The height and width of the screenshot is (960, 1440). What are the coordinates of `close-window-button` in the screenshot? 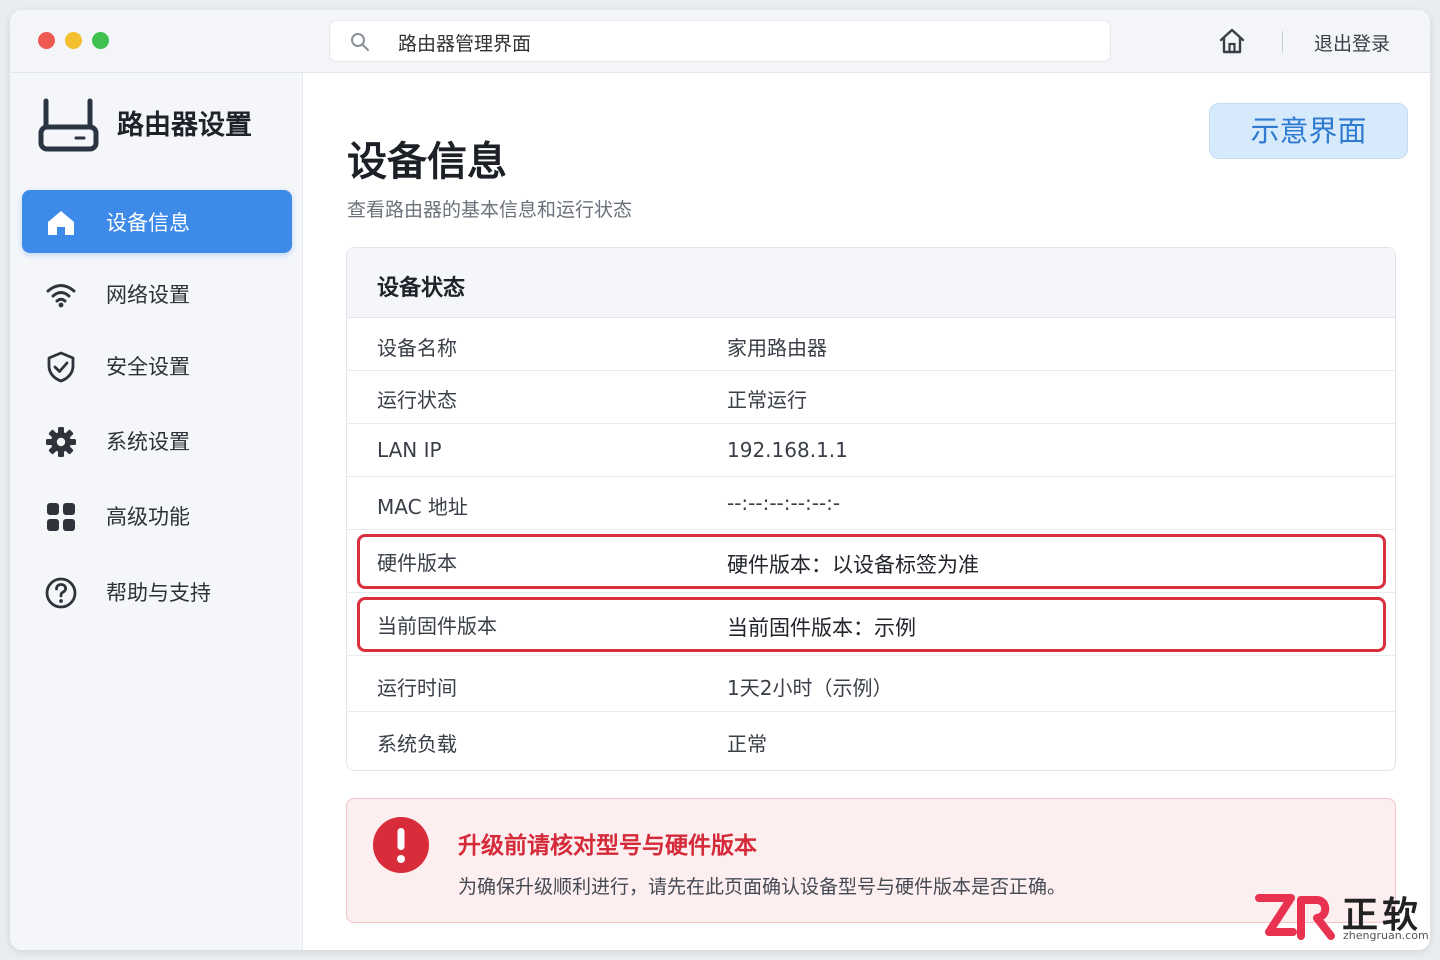 It's located at (46, 40).